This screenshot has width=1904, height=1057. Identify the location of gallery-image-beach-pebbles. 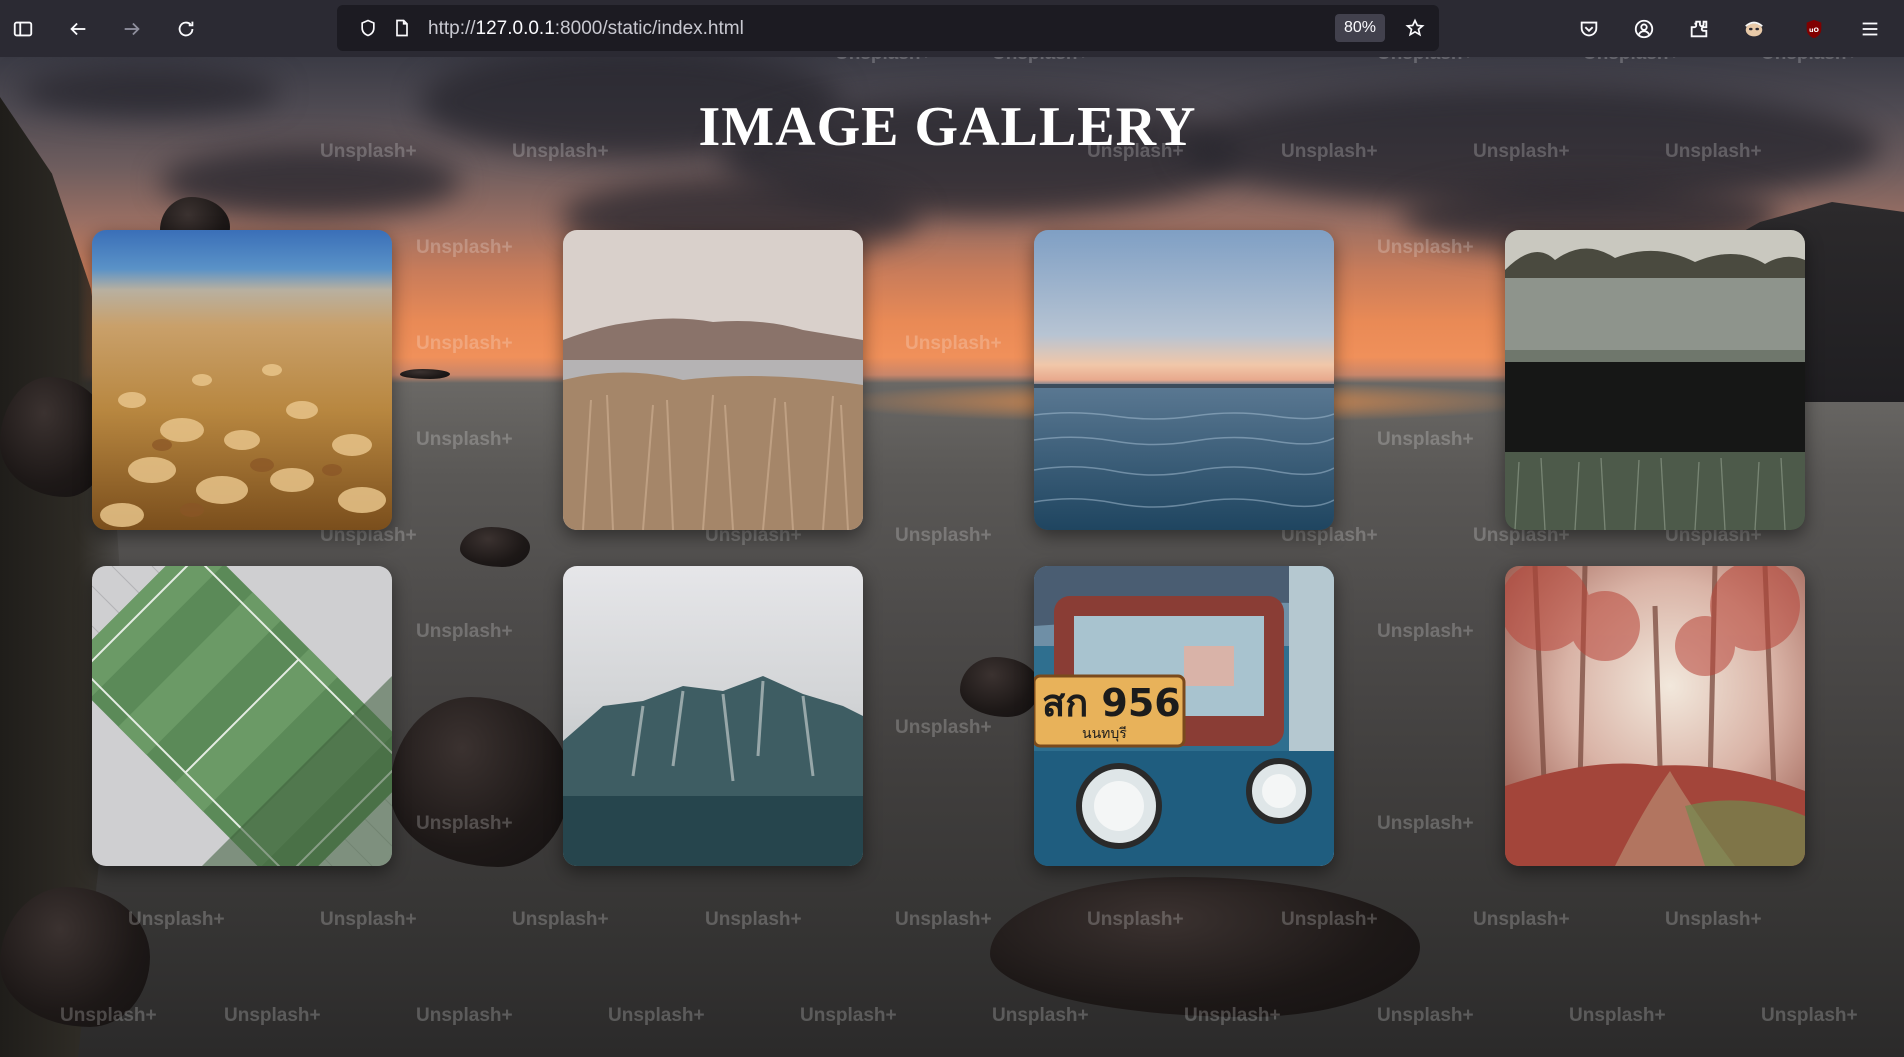
(242, 380).